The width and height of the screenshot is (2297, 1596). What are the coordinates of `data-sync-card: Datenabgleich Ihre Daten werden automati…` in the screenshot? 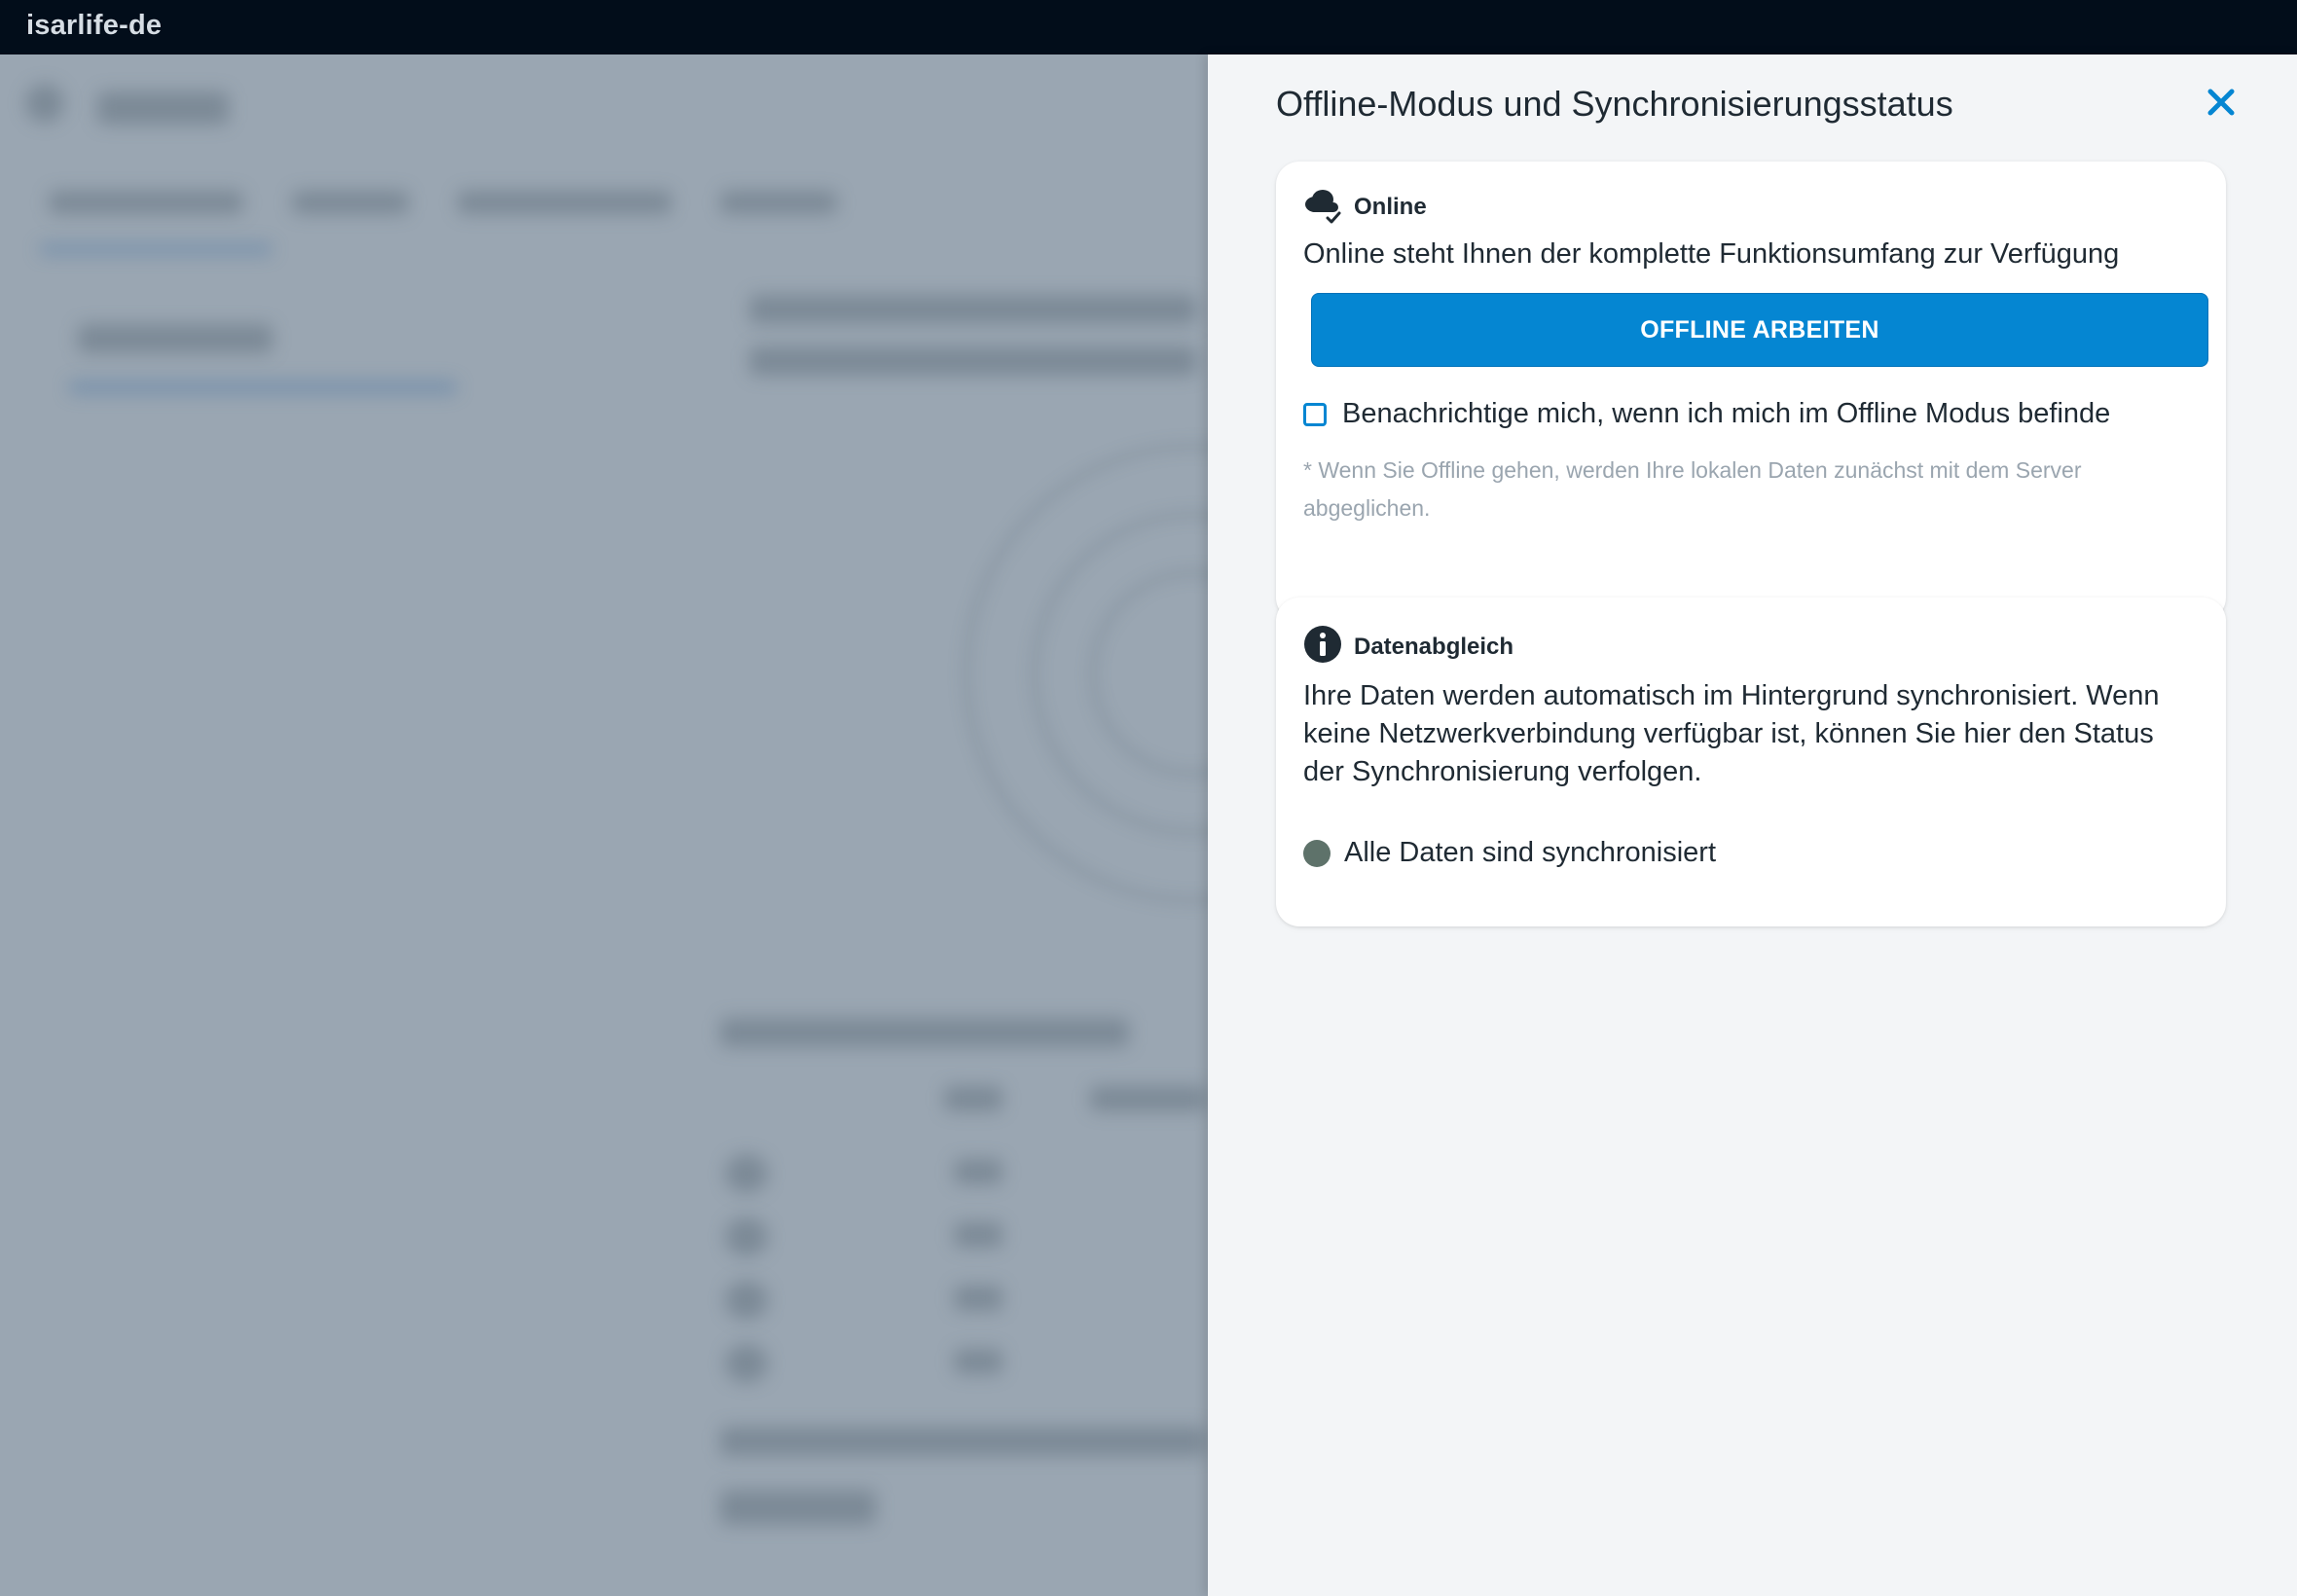 It's located at (1751, 762).